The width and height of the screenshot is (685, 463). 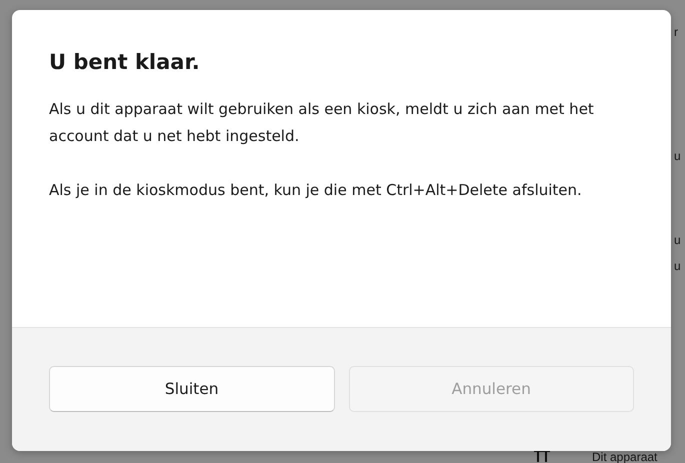 What do you see at coordinates (125, 62) in the screenshot?
I see `dialog-title: U bent klaar.` at bounding box center [125, 62].